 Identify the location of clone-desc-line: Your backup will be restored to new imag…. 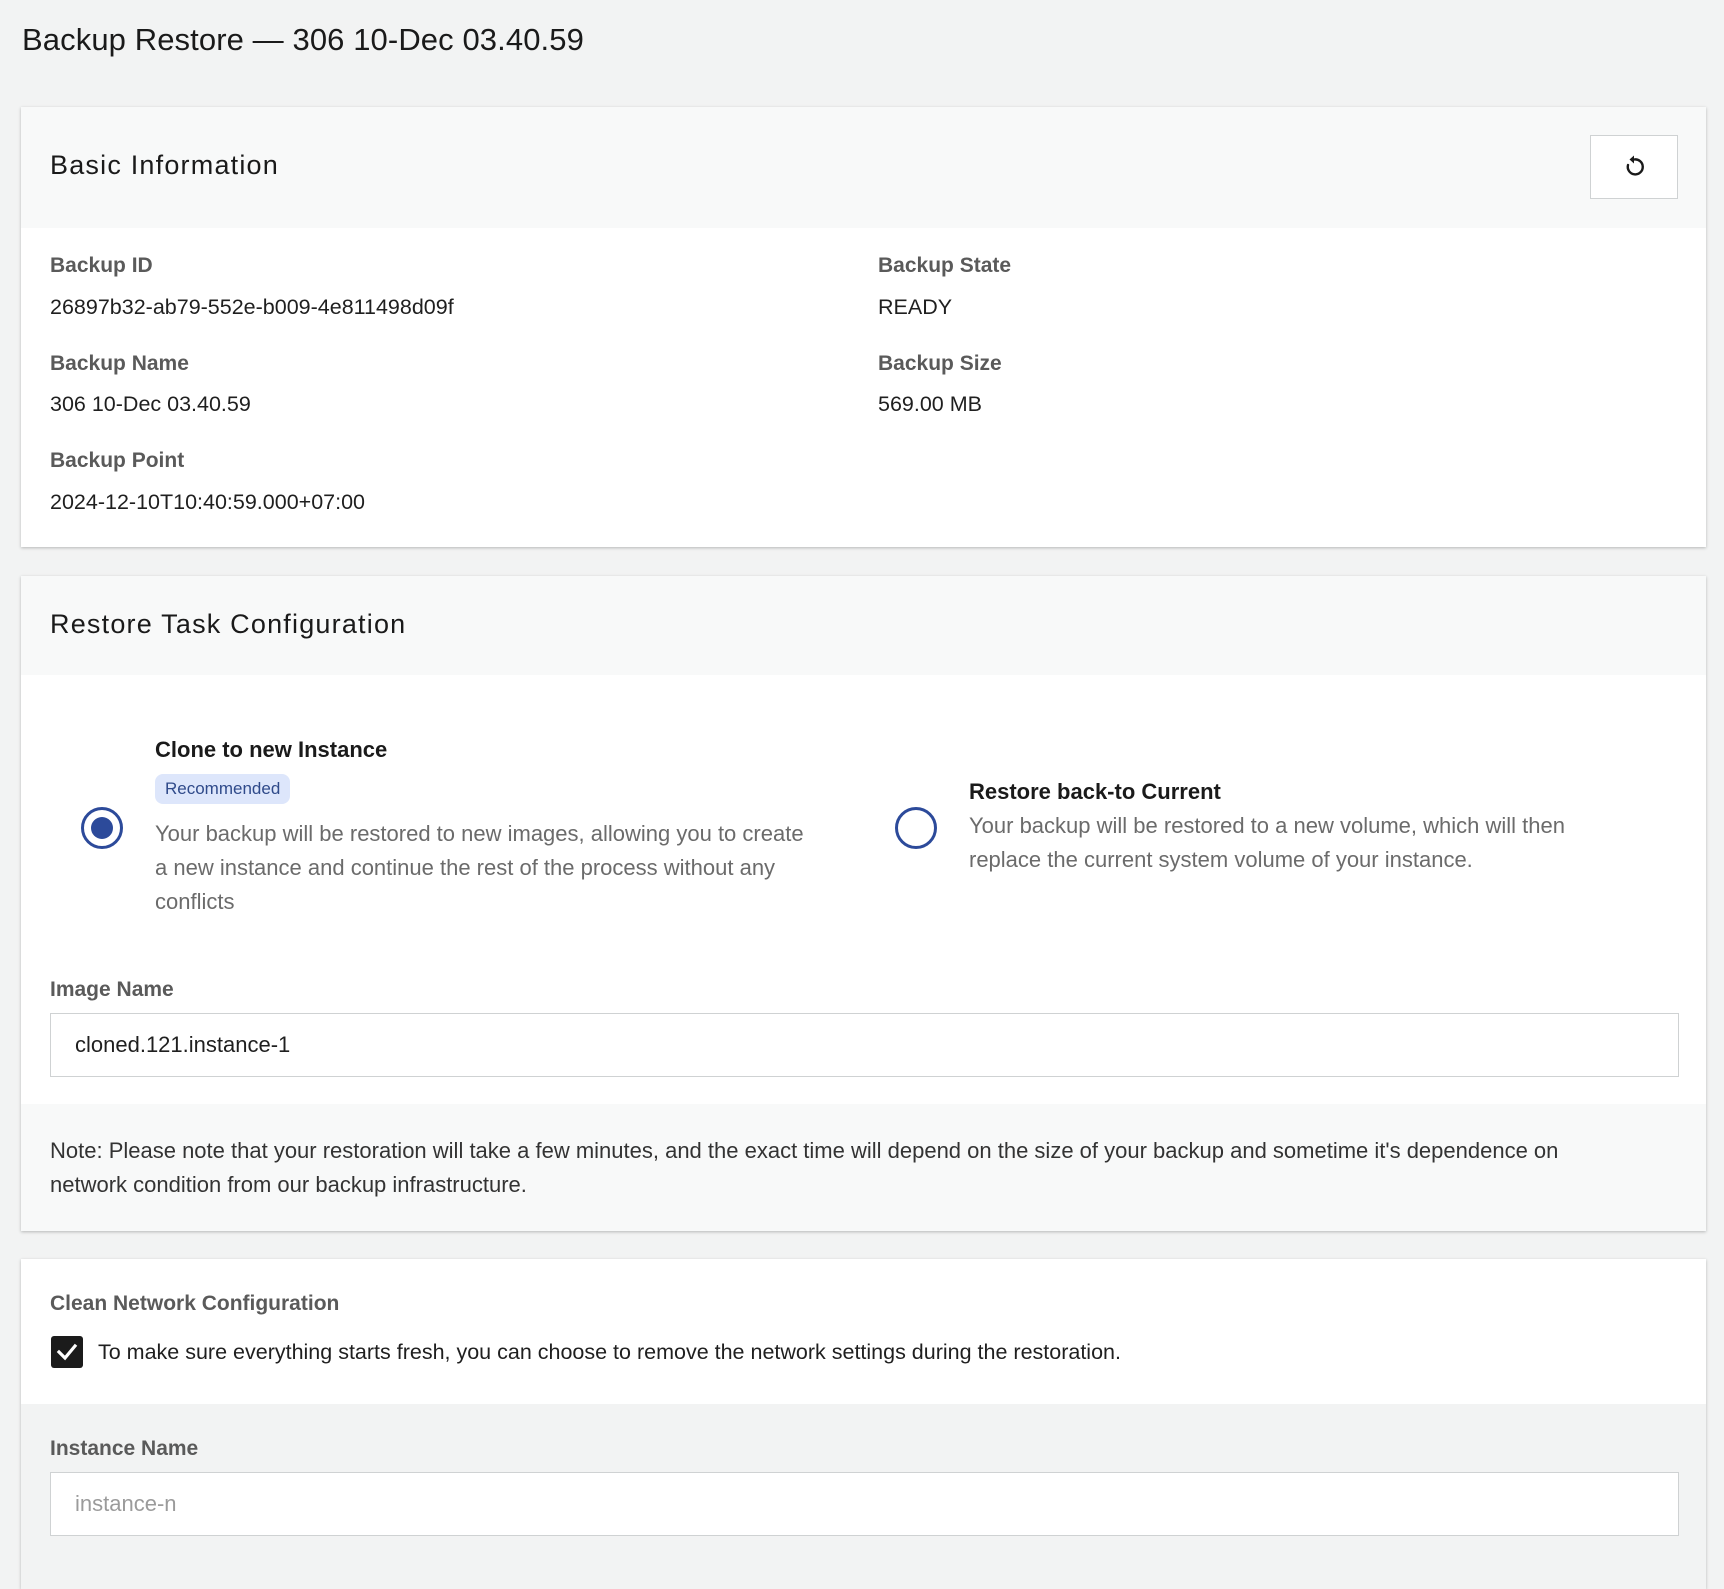
(479, 833).